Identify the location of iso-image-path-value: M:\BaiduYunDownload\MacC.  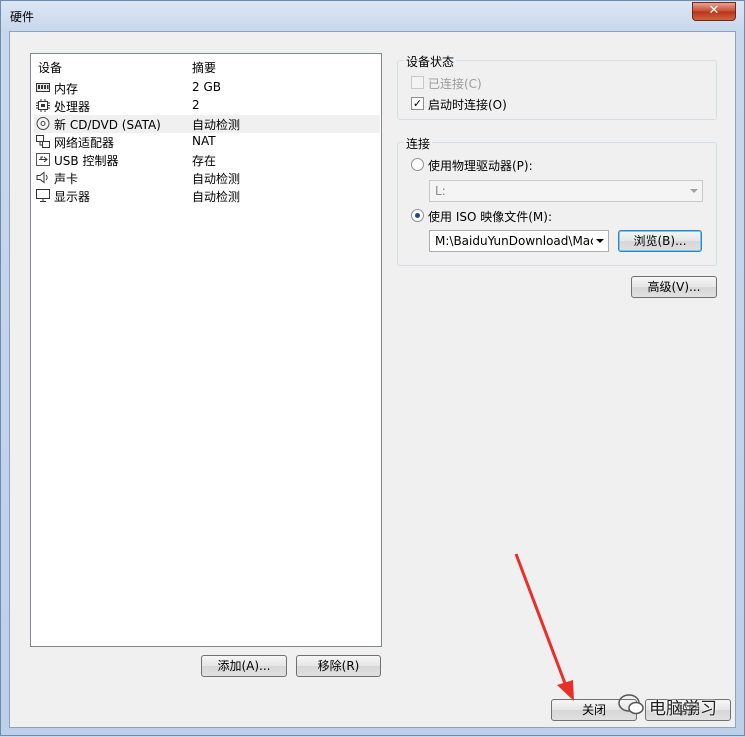
(514, 241).